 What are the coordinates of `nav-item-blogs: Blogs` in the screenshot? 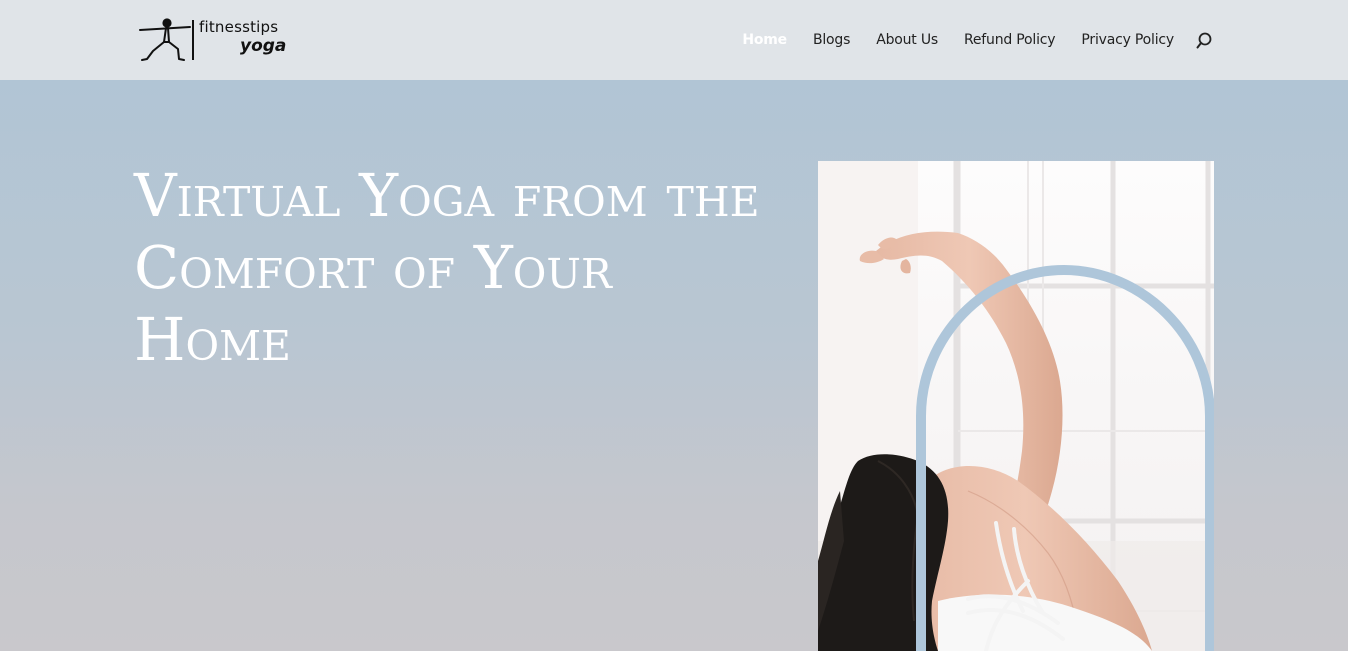 It's located at (831, 40).